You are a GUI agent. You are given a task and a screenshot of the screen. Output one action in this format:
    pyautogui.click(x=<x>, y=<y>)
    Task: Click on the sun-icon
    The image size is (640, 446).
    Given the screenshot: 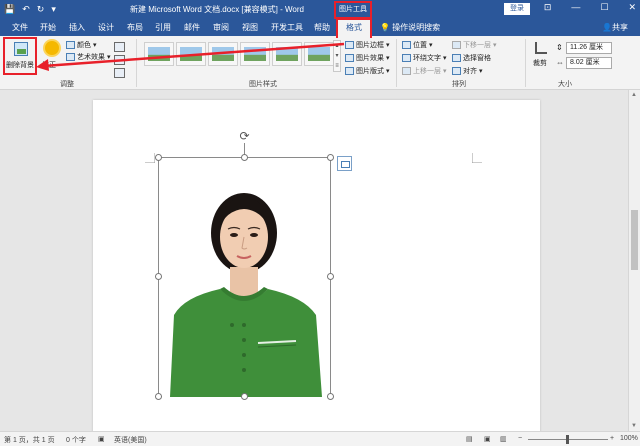 What is the action you would take?
    pyautogui.click(x=52, y=48)
    